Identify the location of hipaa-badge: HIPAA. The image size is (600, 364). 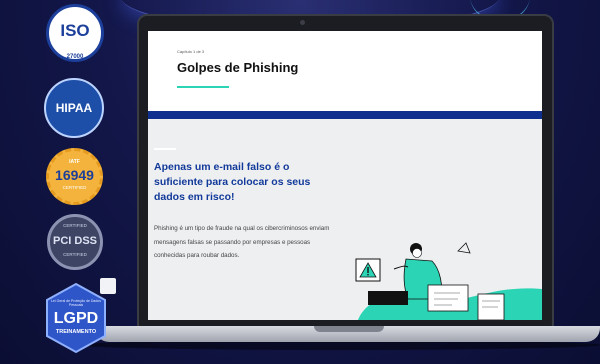
(74, 108).